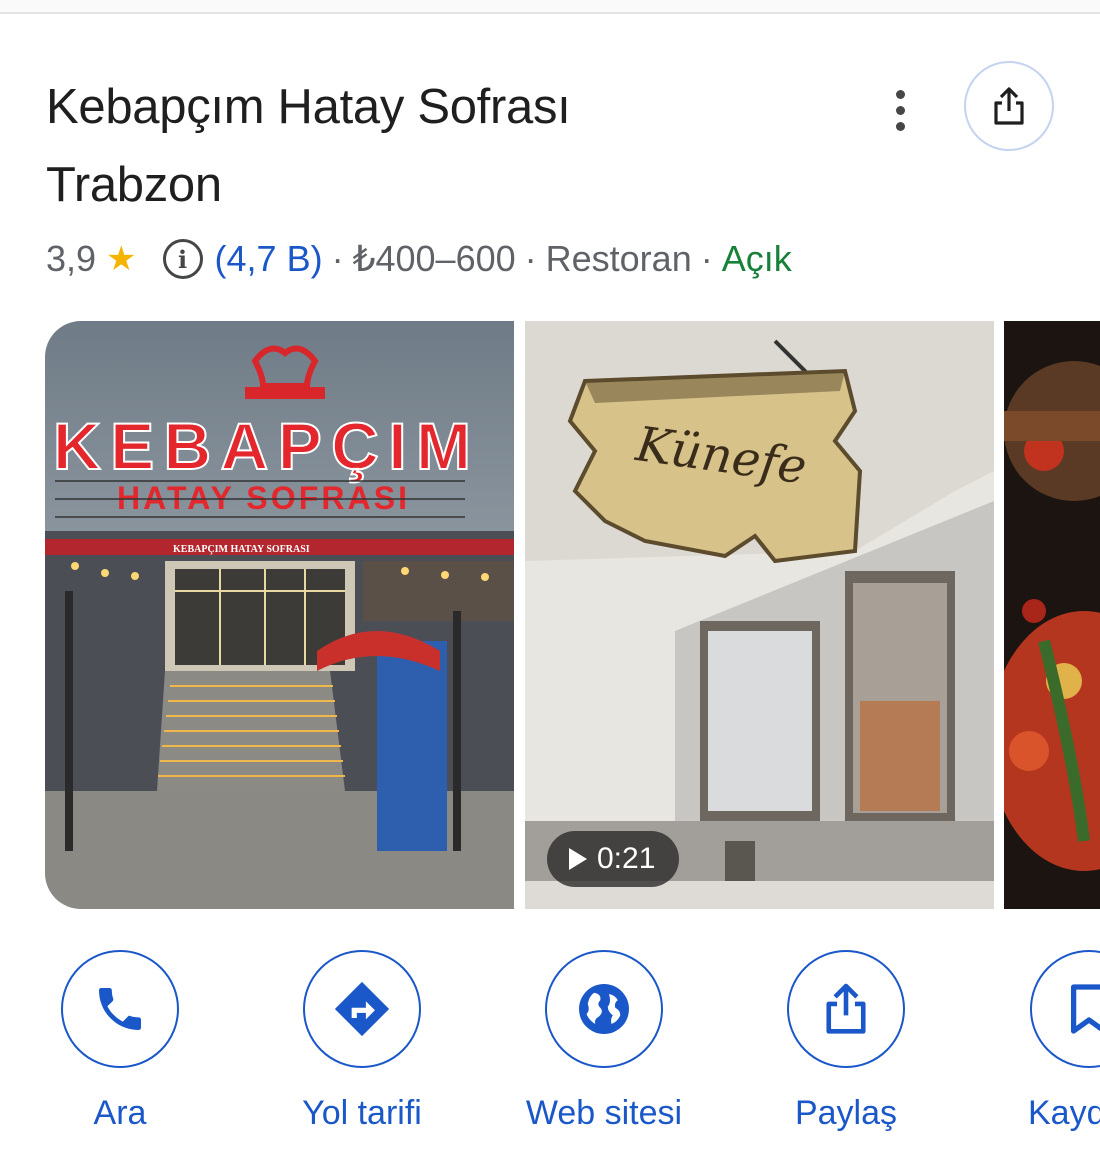 This screenshot has height=1163, width=1100. I want to click on directions-button: Yol tarifi, so click(362, 1041).